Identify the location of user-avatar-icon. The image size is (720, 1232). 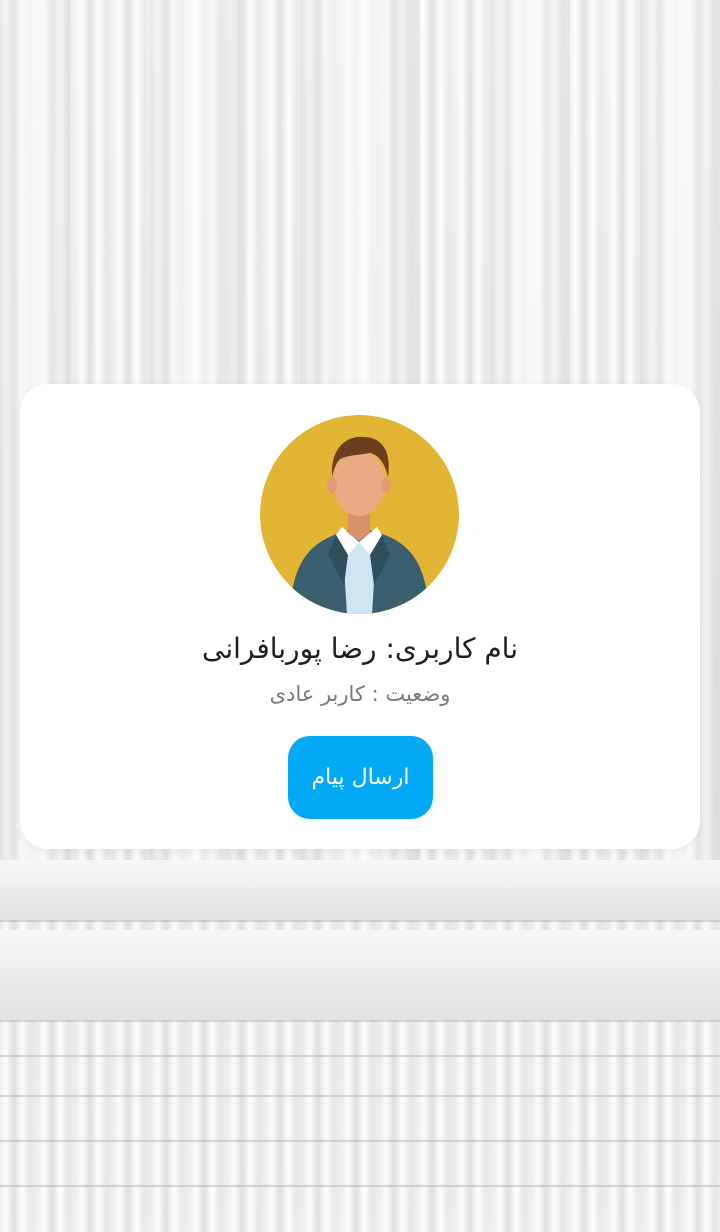
(359, 514).